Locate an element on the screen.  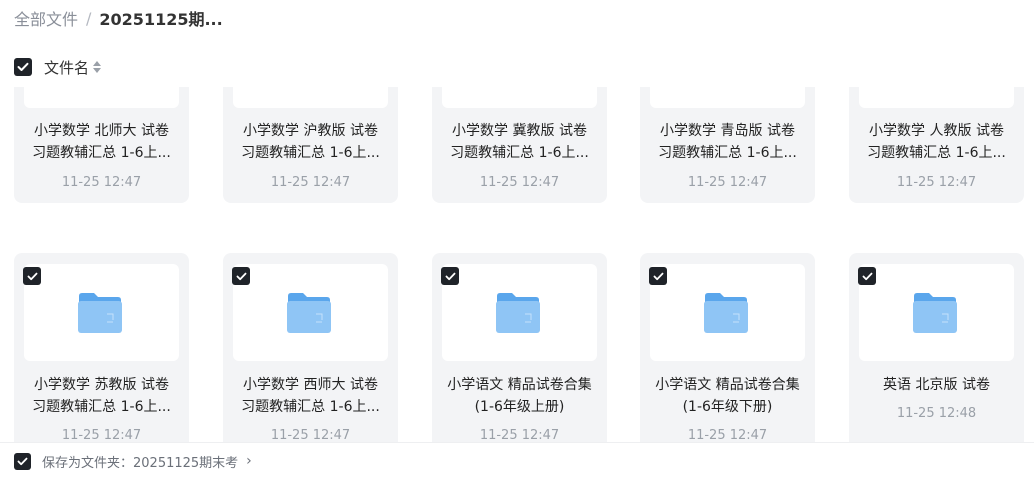
folder-name: 小学语文 精品试卷合集 (1-6年级上册) is located at coordinates (519, 396).